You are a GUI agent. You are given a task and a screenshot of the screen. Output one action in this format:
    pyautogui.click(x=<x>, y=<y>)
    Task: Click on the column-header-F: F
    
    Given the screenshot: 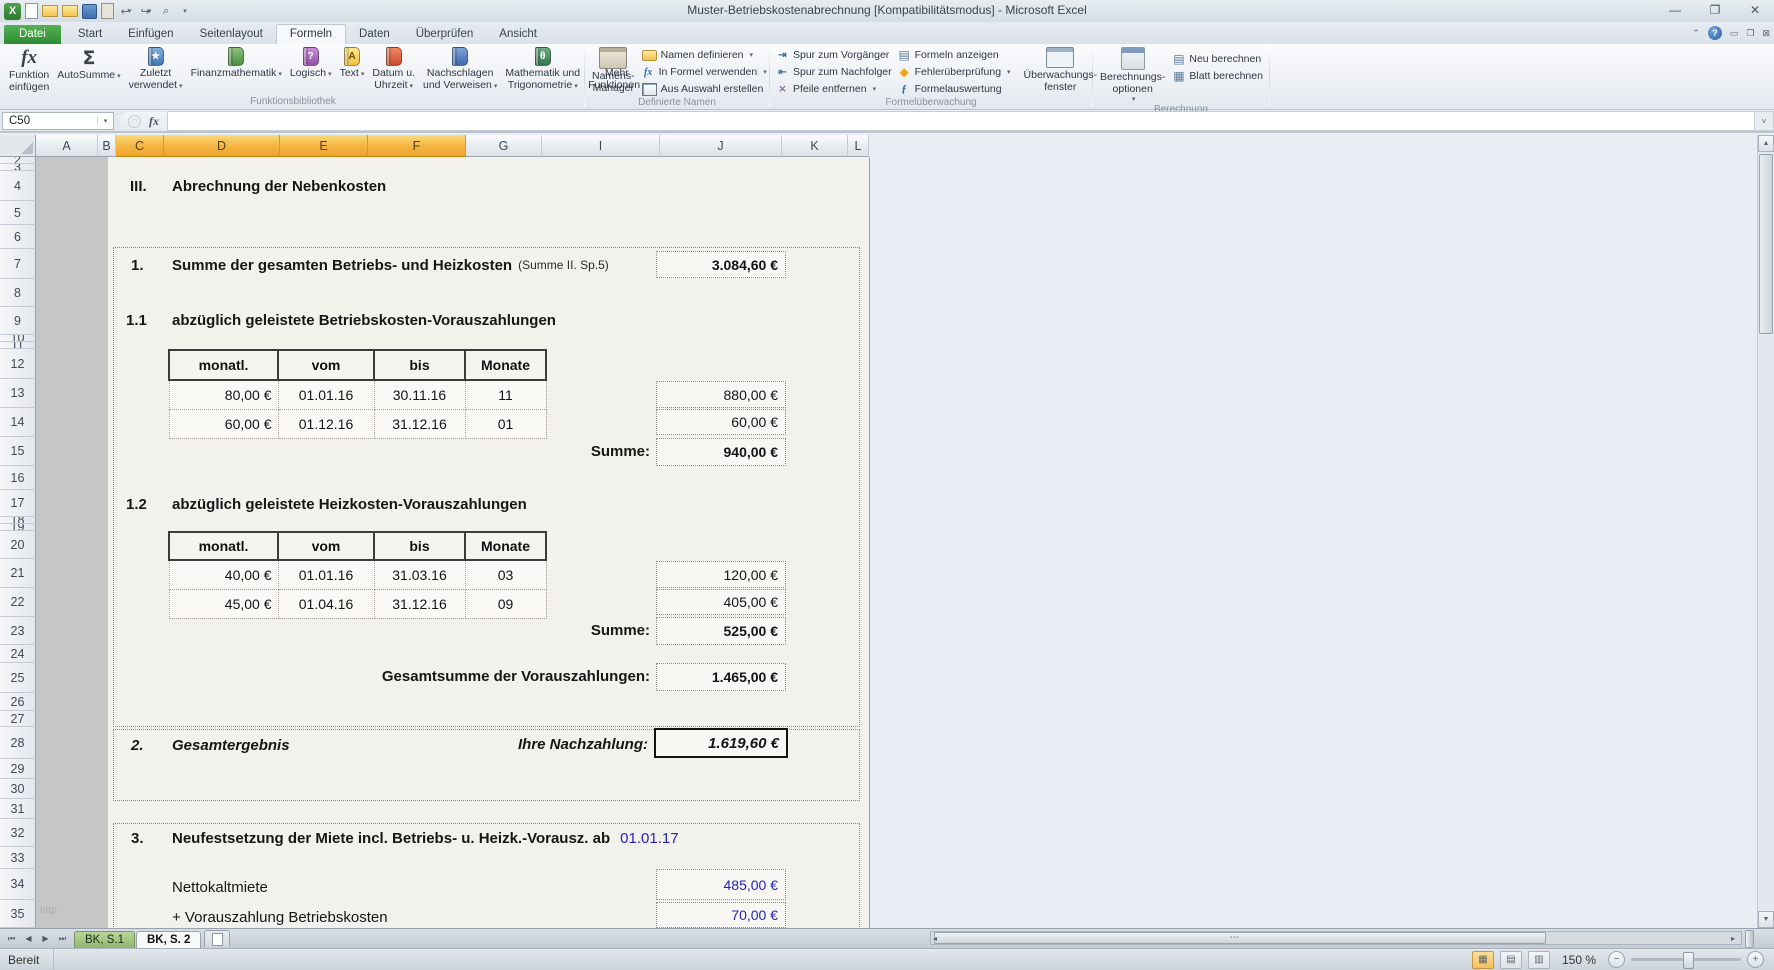 What is the action you would take?
    pyautogui.click(x=417, y=146)
    